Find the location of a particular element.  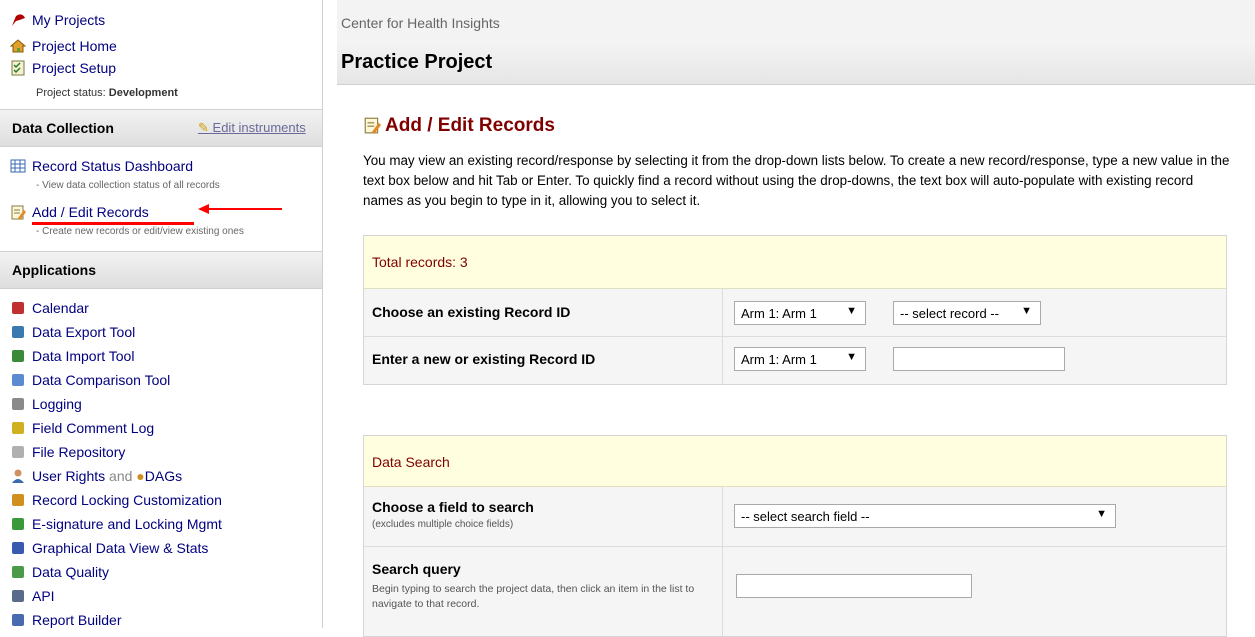

record-status-dashboard-link: Record Status Dashboard is located at coordinates (112, 166).